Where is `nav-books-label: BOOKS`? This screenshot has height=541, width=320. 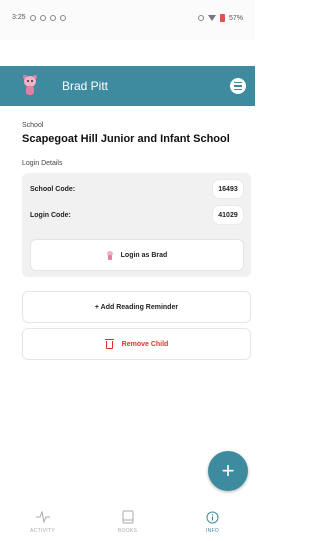 nav-books-label: BOOKS is located at coordinates (127, 531).